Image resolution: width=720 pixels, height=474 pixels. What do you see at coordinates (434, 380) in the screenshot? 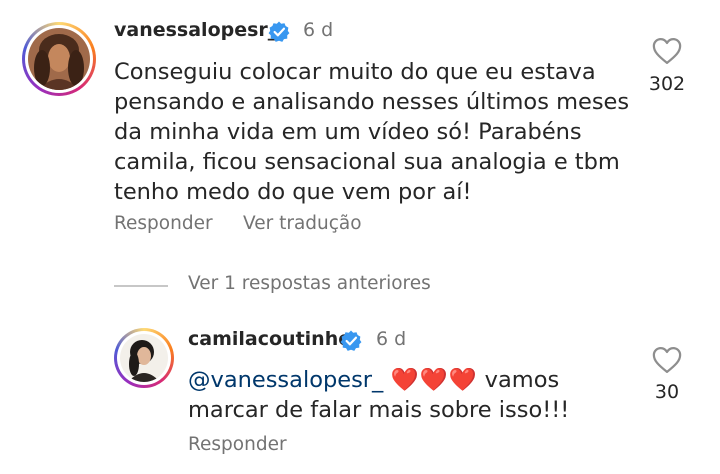
I see `reply-hearts: ❤️❤️❤️` at bounding box center [434, 380].